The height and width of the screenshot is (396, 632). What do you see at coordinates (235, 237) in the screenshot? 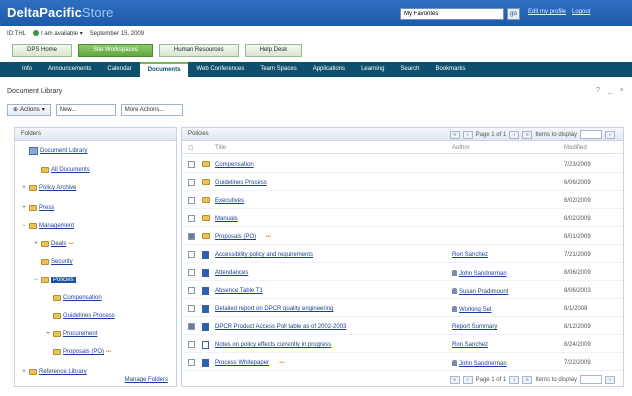
I see `file-name-link: Proposals (PO)` at bounding box center [235, 237].